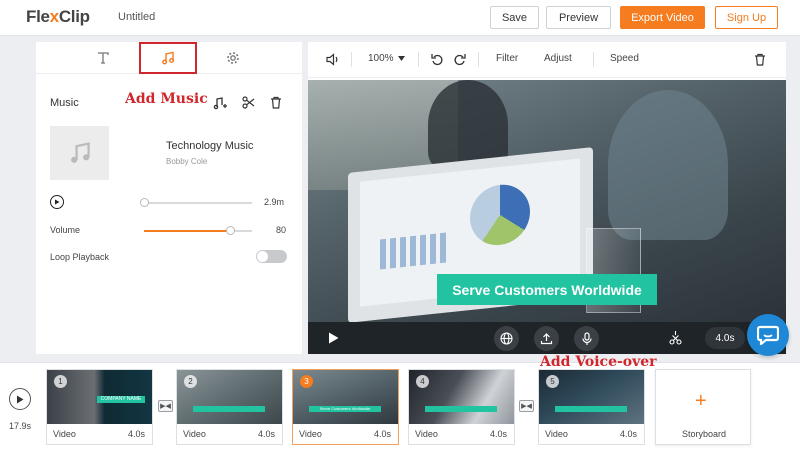 This screenshot has height=450, width=800. Describe the element at coordinates (598, 362) in the screenshot. I see `add-voice-over-annotation: Add Voice-over` at that location.